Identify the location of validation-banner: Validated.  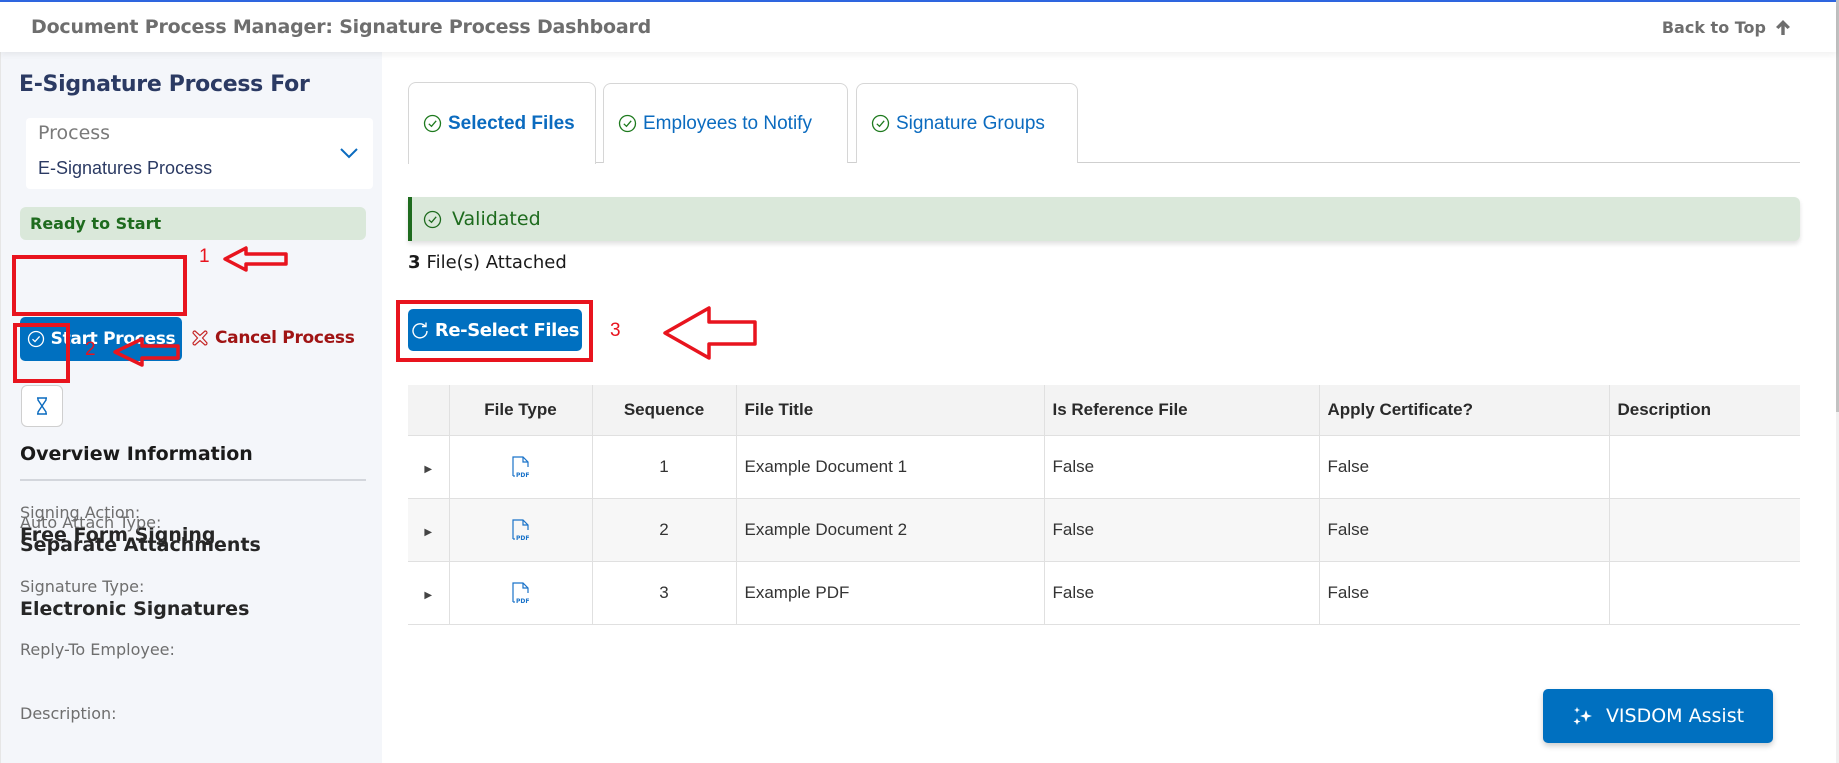
(1104, 219).